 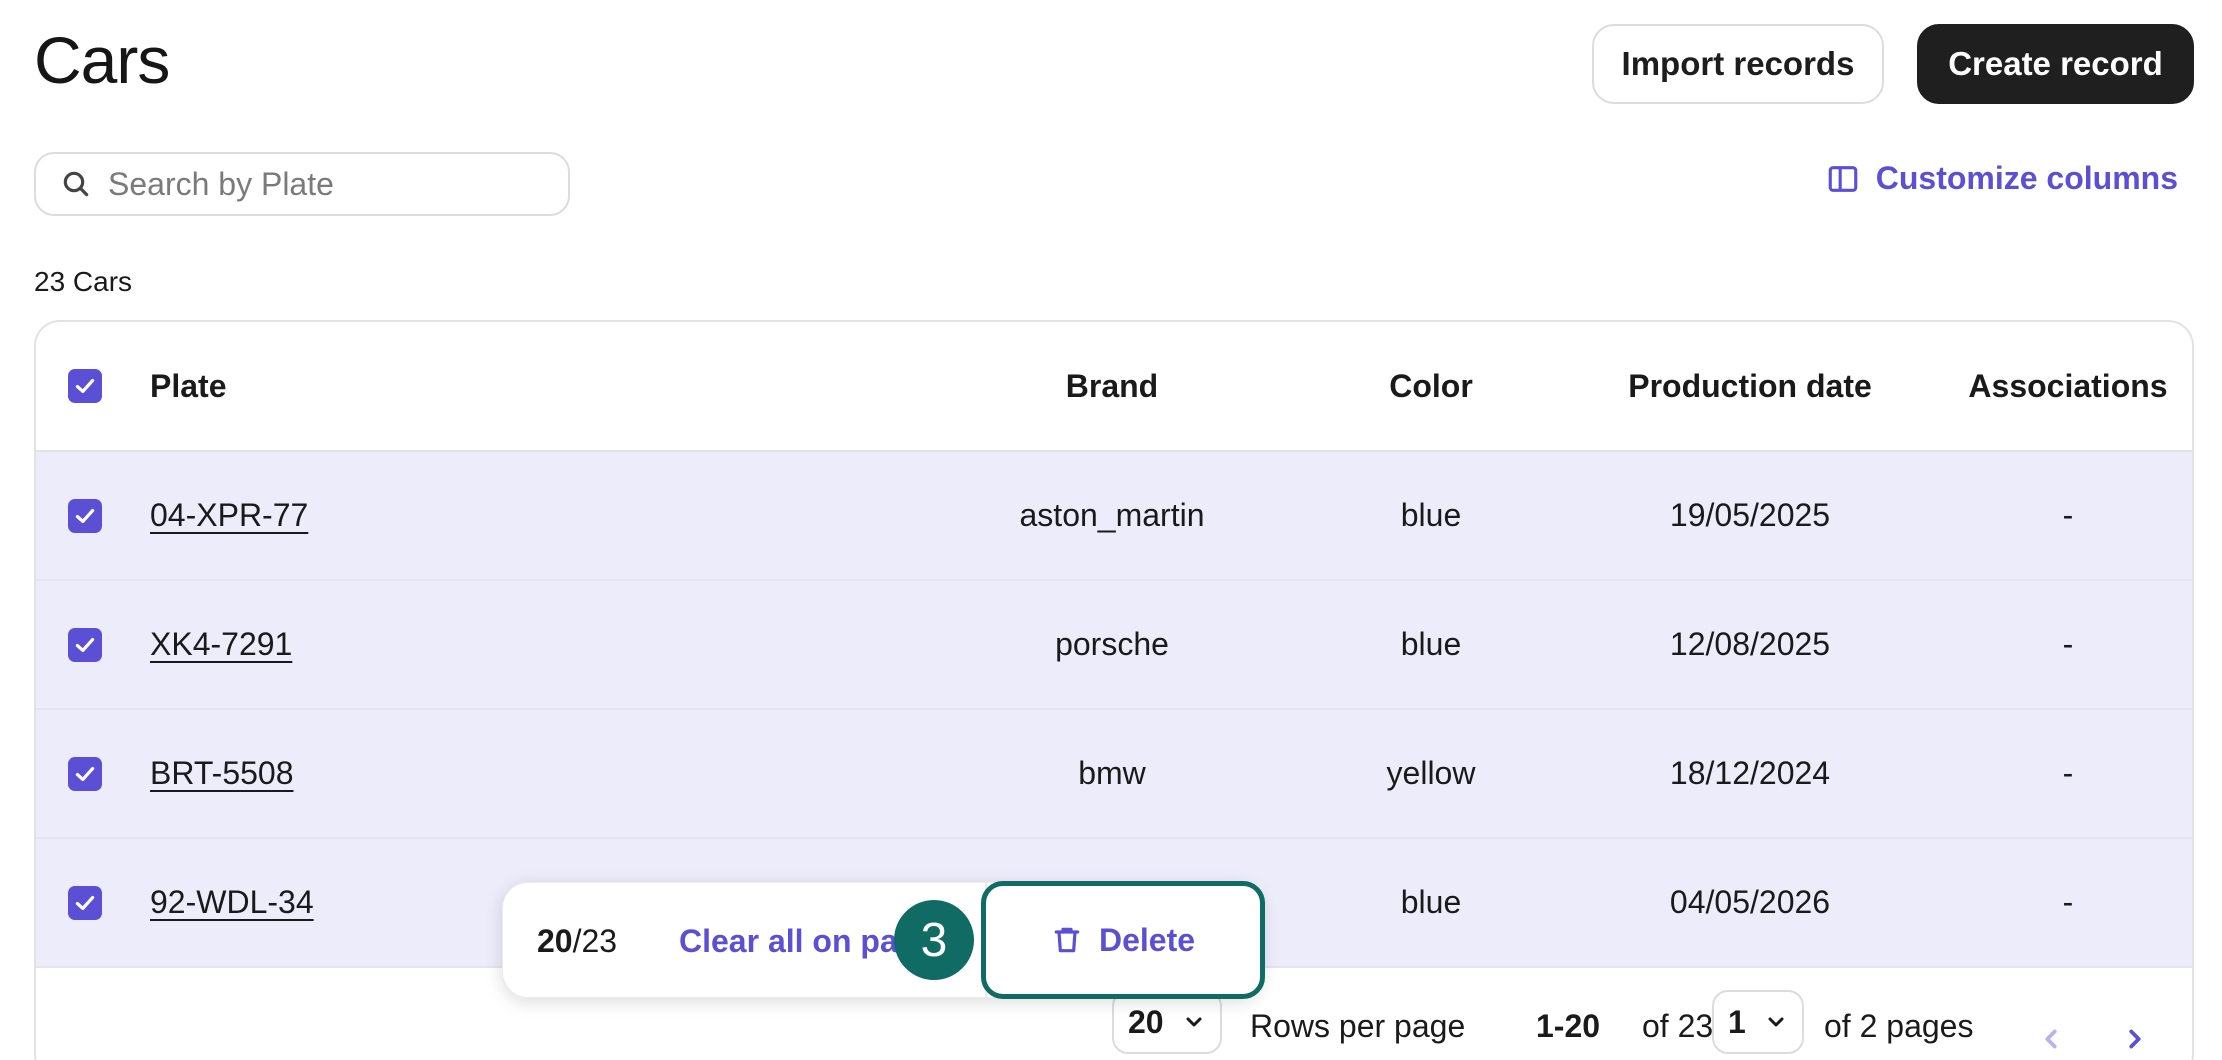 What do you see at coordinates (1678, 1026) in the screenshot?
I see `page-range-total: of 23` at bounding box center [1678, 1026].